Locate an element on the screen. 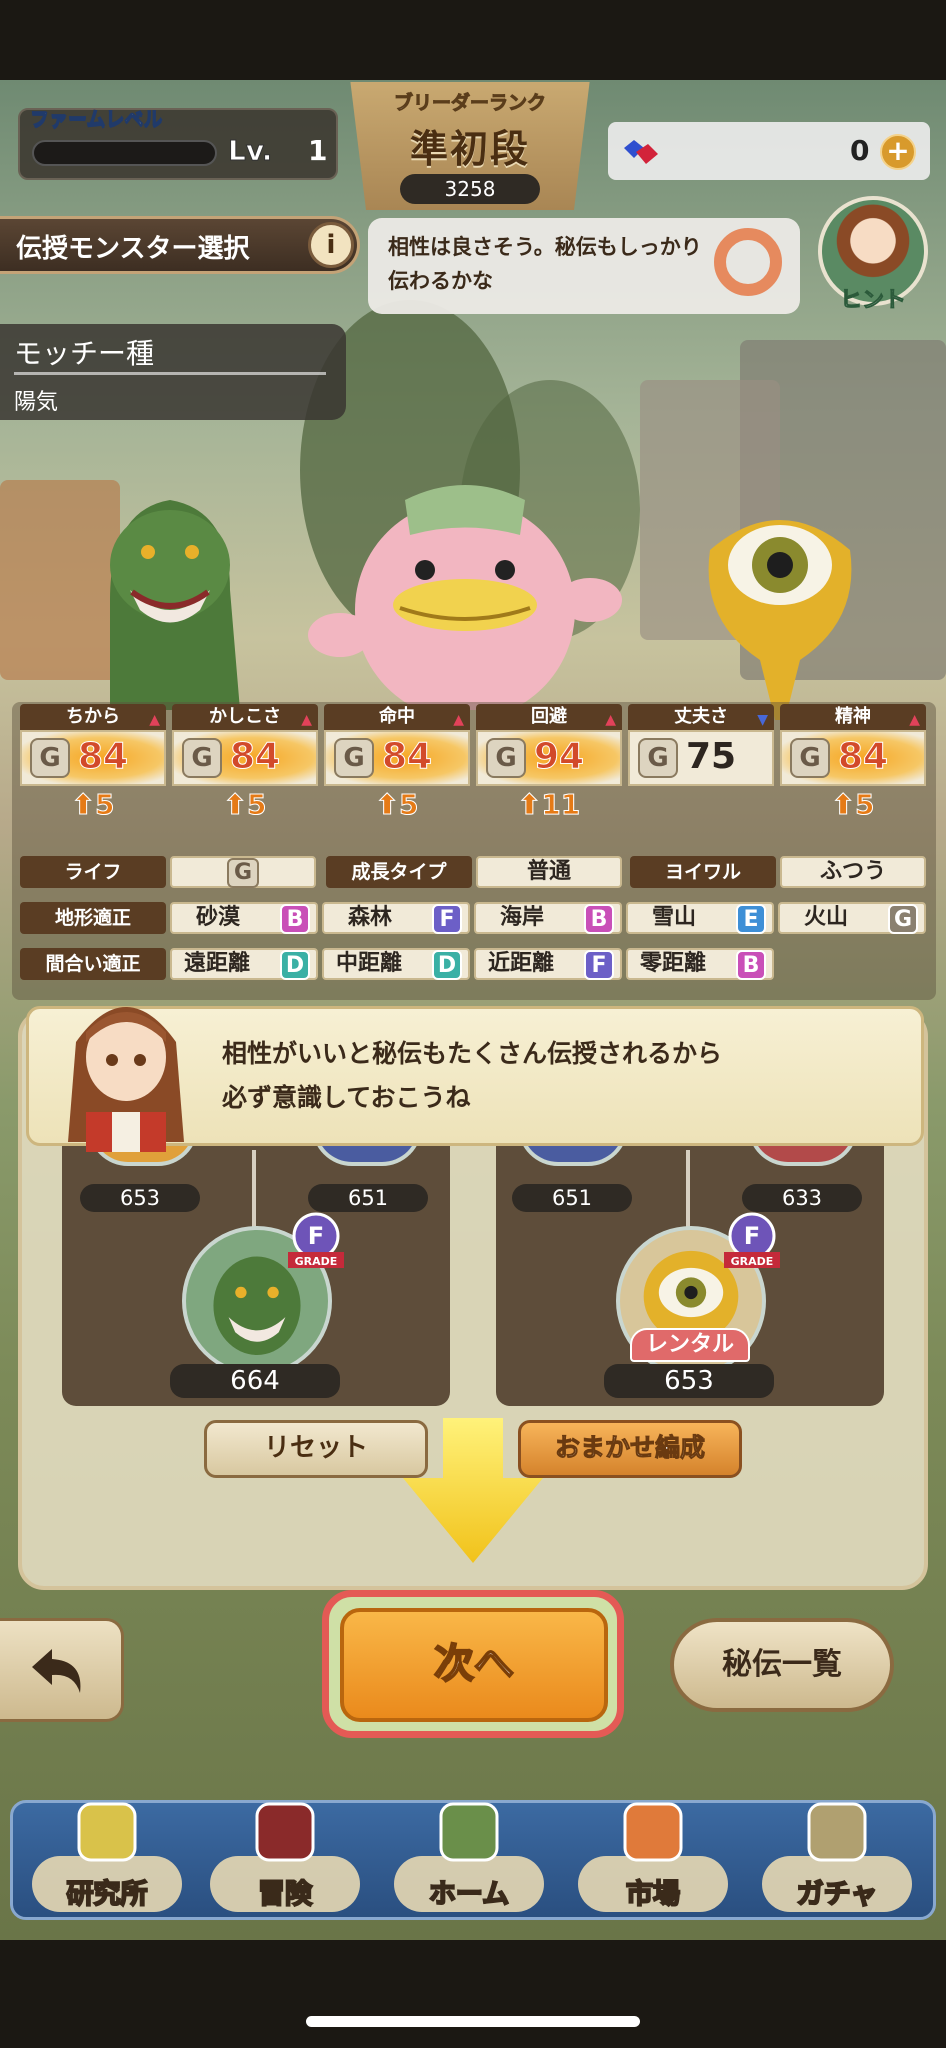 This screenshot has width=946, height=2048. auto-arrange-button: おまかせ編成 is located at coordinates (630, 1449).